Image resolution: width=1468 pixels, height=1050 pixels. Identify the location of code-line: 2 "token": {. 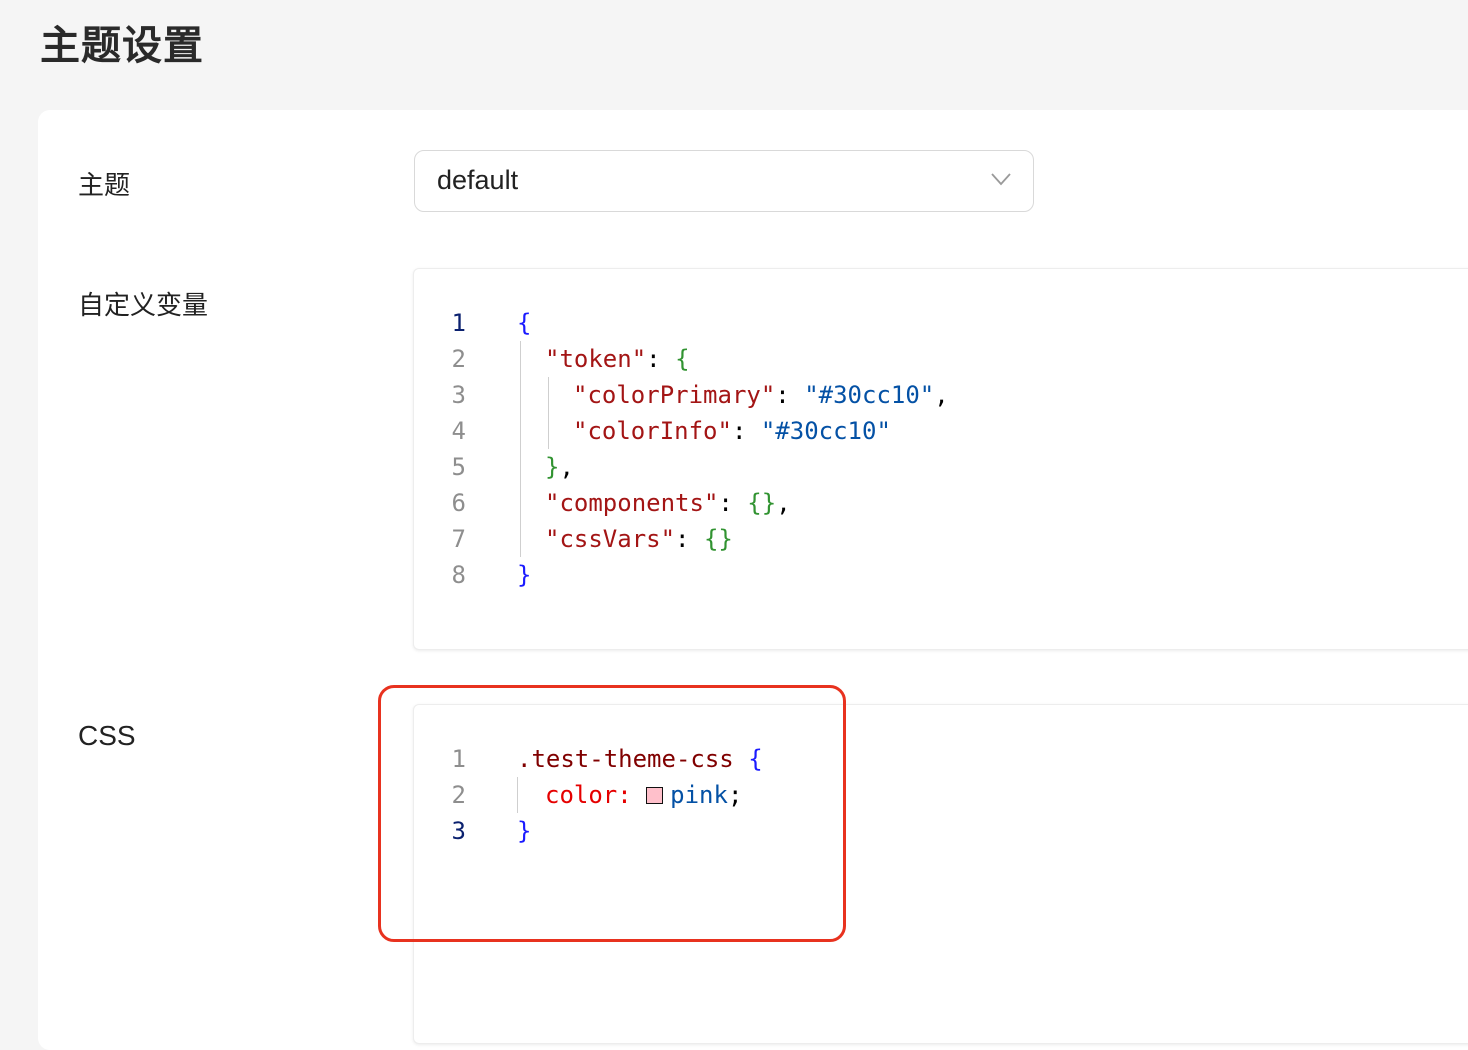
(941, 359).